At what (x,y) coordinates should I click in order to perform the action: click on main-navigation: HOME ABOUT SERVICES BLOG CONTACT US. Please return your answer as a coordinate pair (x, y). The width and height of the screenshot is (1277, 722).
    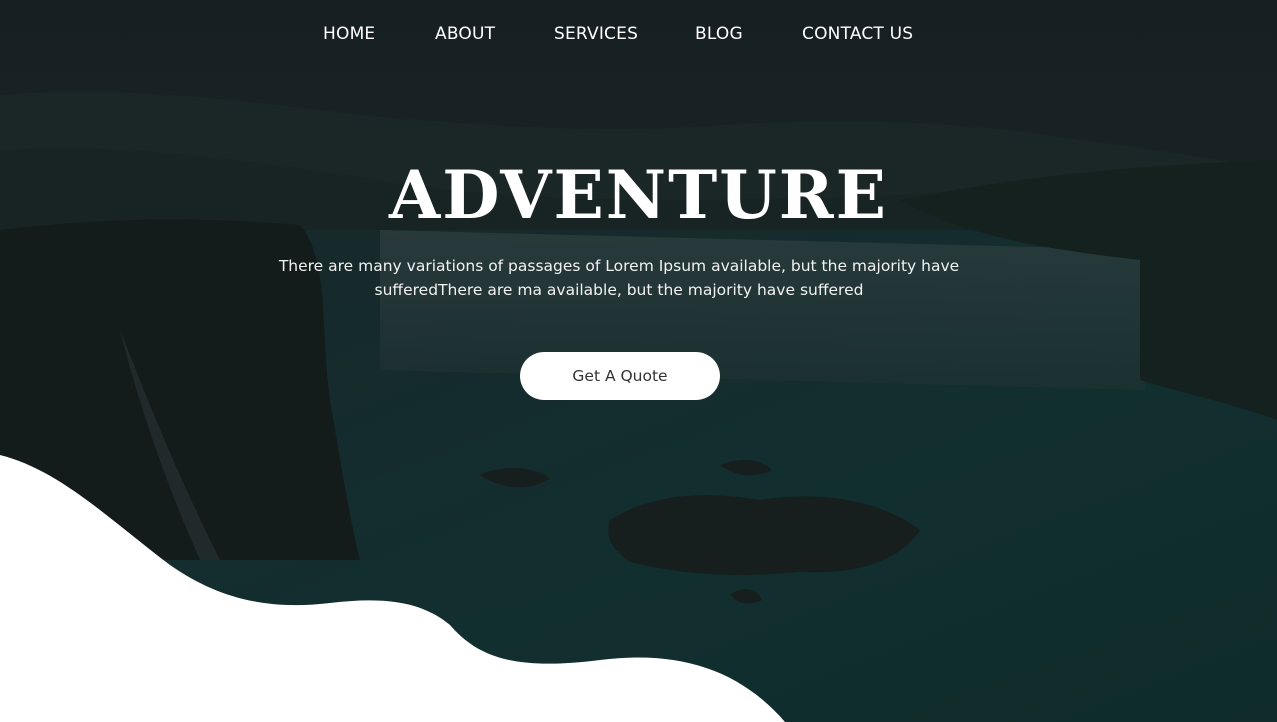
    Looking at the image, I should click on (638, 36).